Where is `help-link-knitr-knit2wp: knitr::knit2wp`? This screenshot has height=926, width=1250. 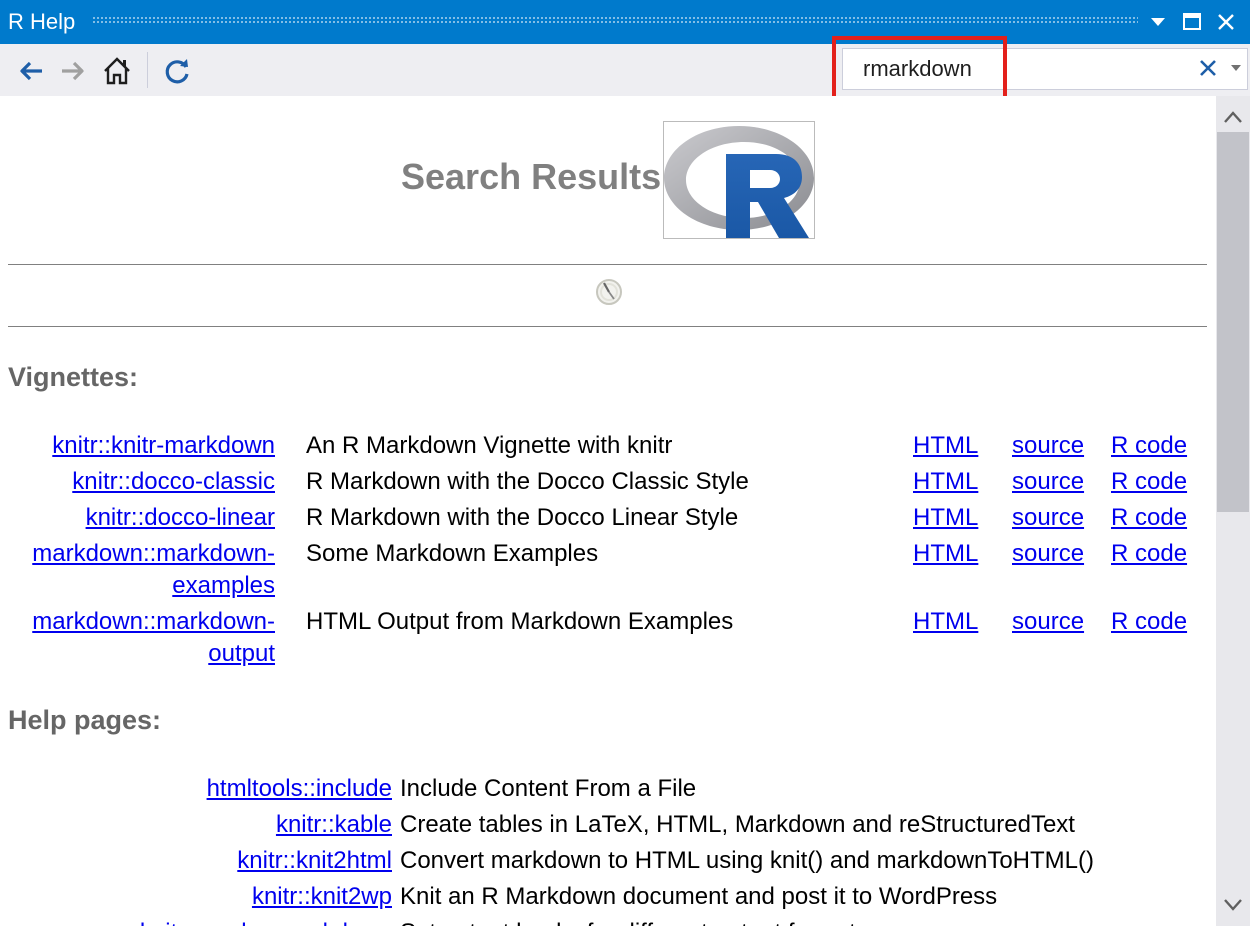 help-link-knitr-knit2wp: knitr::knit2wp is located at coordinates (322, 897).